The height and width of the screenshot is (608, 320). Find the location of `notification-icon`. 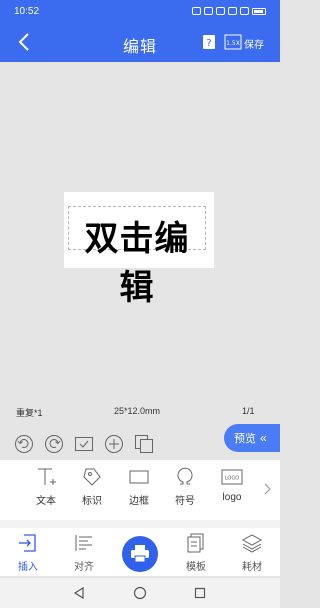

notification-icon is located at coordinates (196, 11).